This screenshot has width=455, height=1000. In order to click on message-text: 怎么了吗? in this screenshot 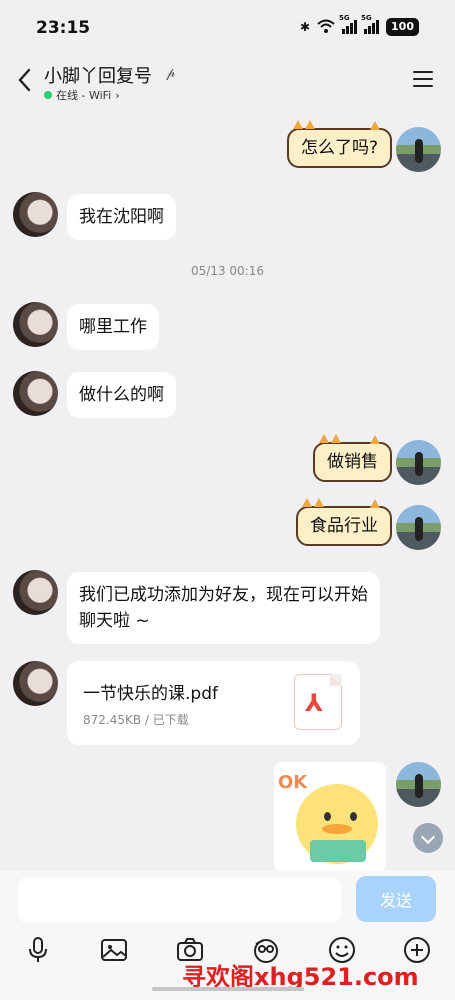, I will do `click(339, 148)`.